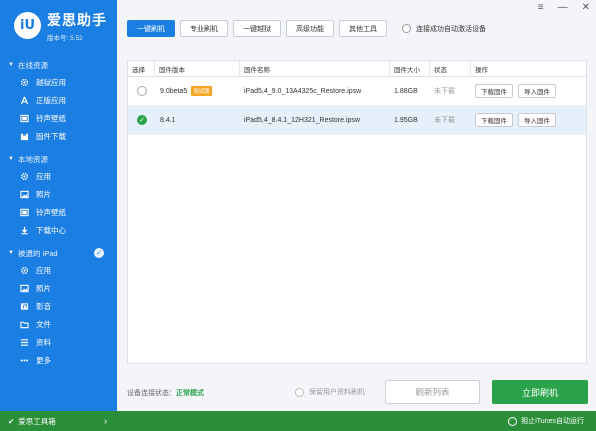 This screenshot has height=431, width=596. I want to click on firmware-version: 9.0beta5, so click(174, 91).